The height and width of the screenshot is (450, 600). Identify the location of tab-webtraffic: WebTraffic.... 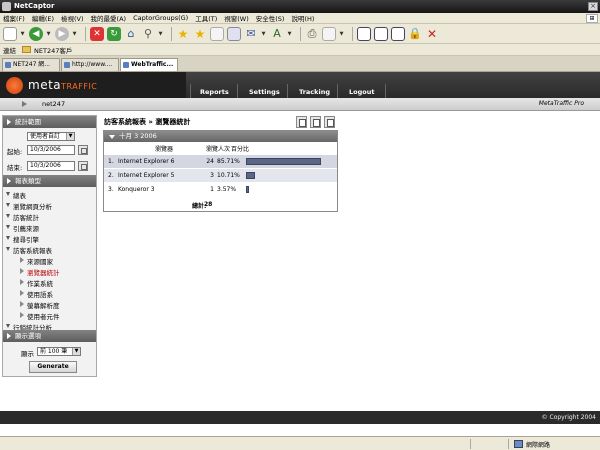
(149, 64).